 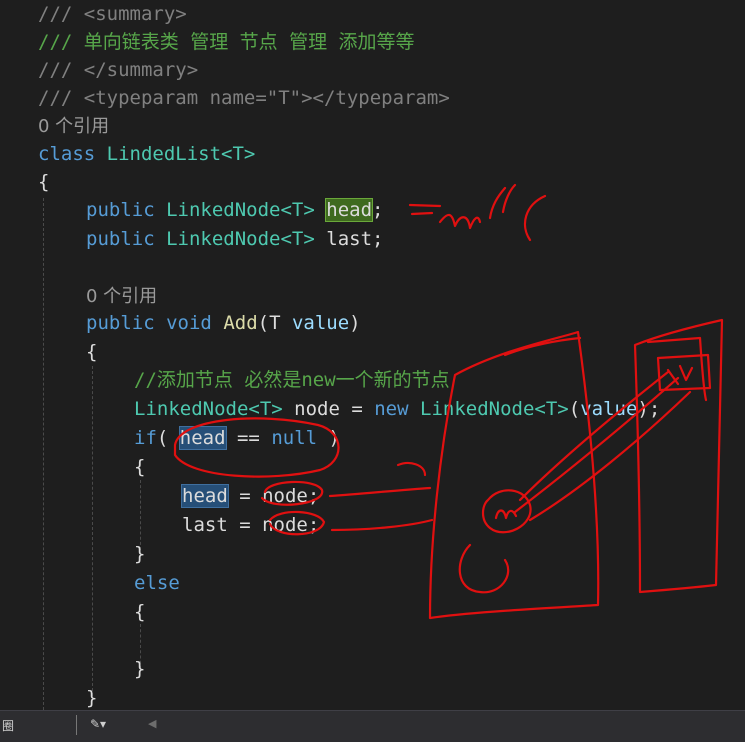 I want to click on code-line: public void Add(T value), so click(x=223, y=323).